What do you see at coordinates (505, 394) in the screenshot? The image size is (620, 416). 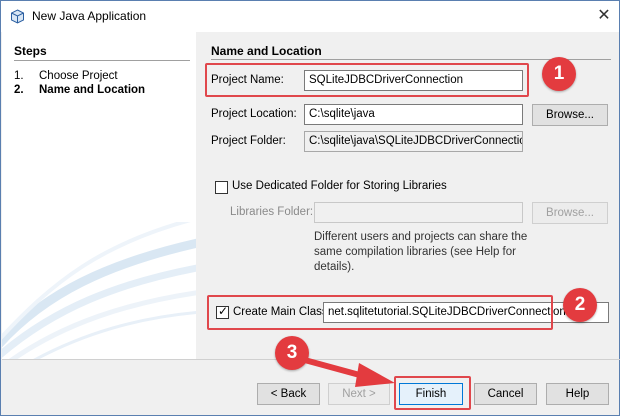 I see `cancel-button: Cancel` at bounding box center [505, 394].